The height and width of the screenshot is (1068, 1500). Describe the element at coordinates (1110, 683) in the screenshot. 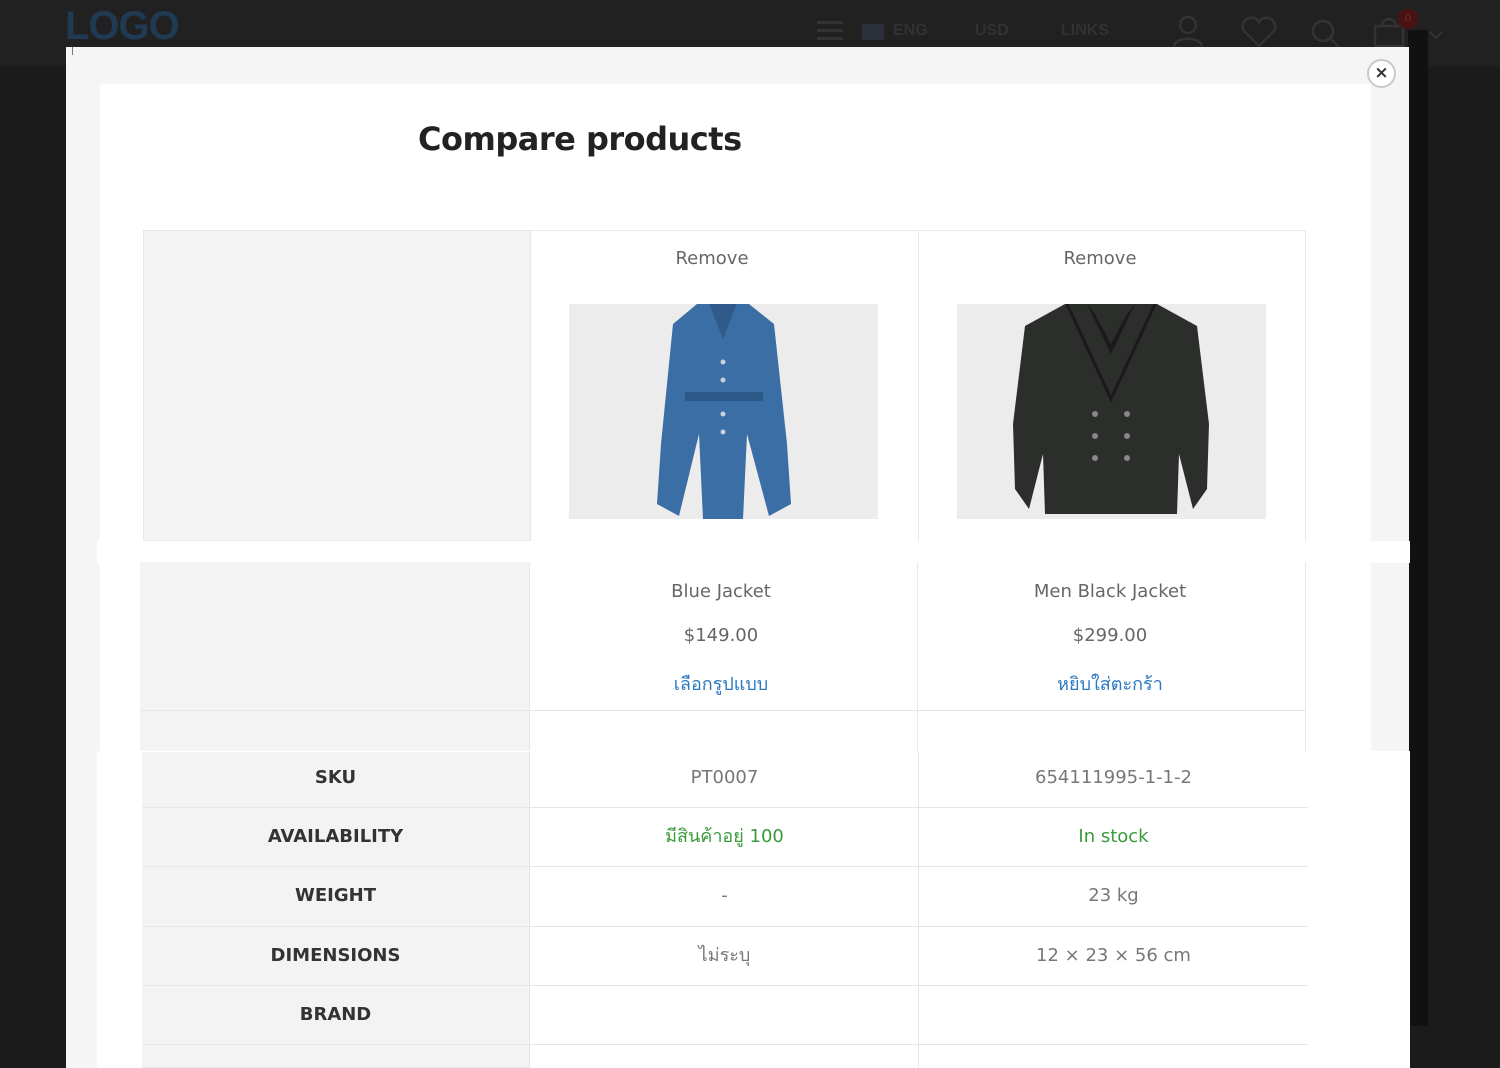

I see `add-to-cart-link: หยิบใส่ตะกร้า` at that location.